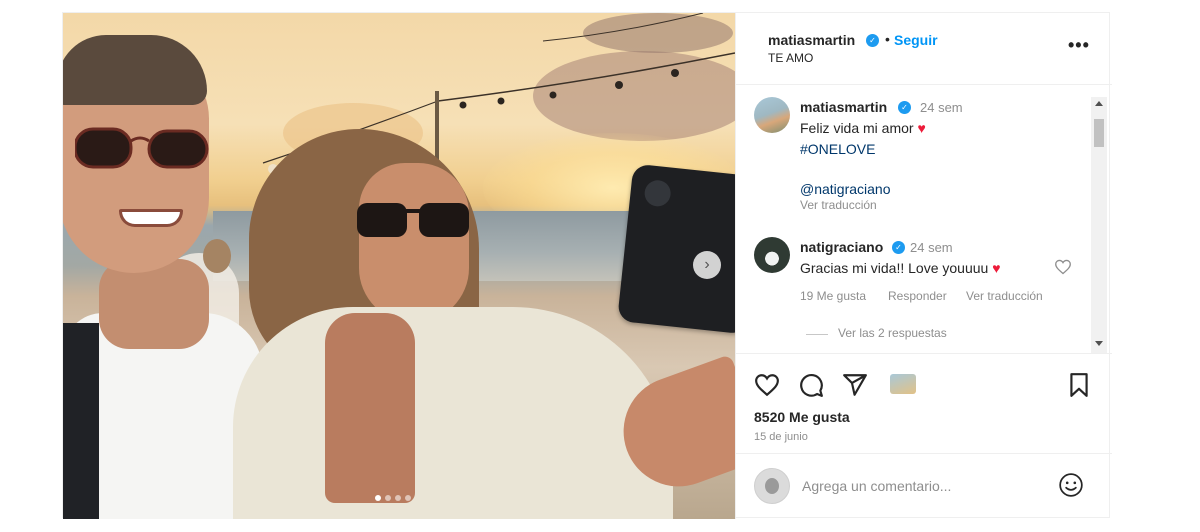 This screenshot has width=1200, height=532. I want to click on share-send-icon, so click(855, 385).